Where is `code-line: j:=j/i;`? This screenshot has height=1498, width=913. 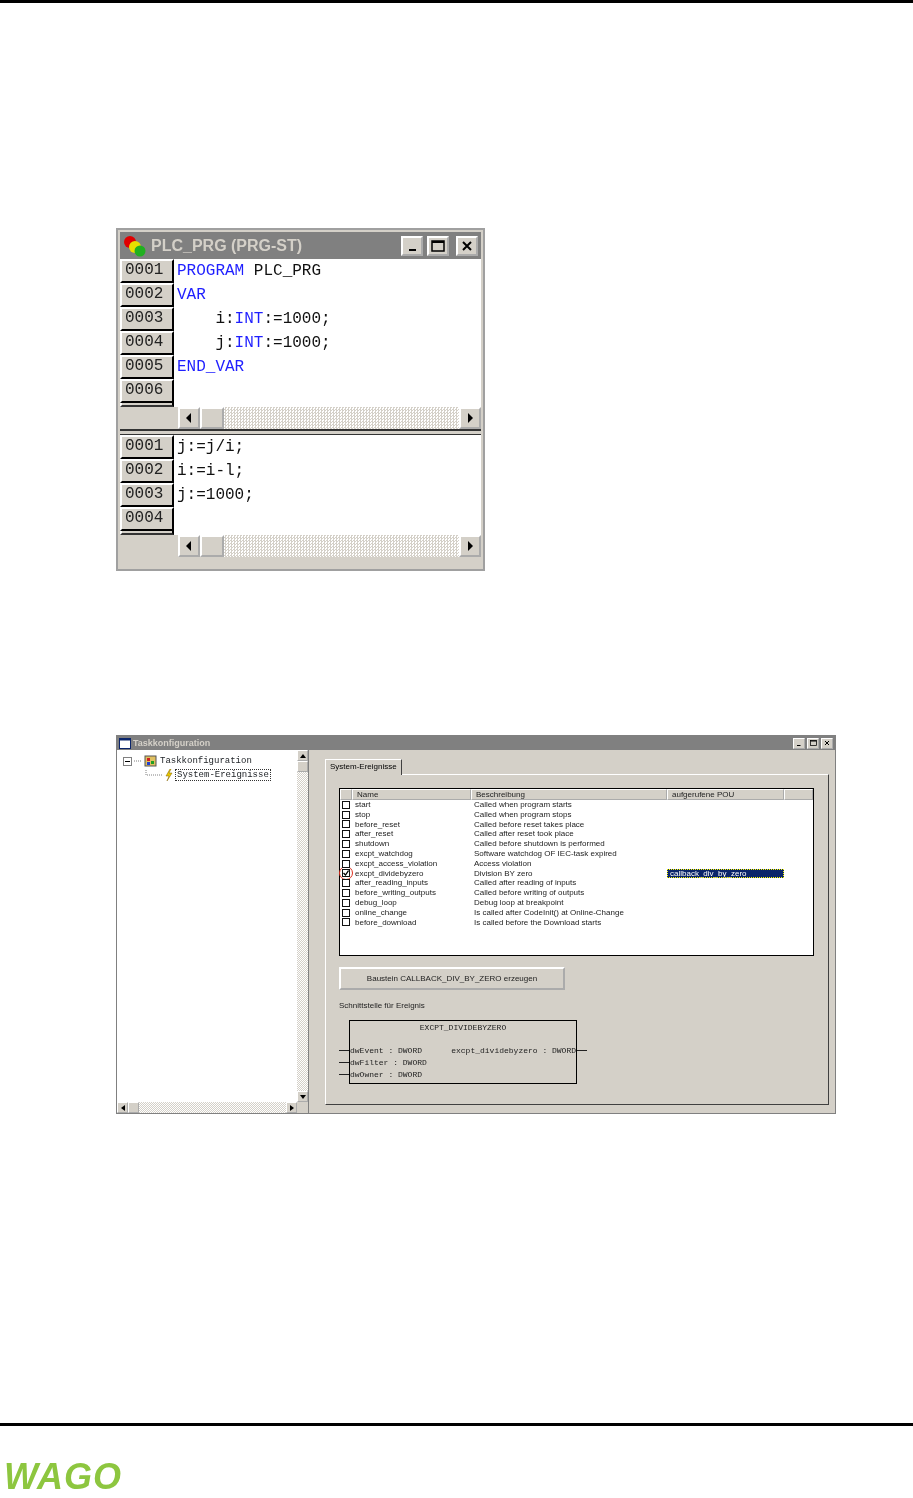
code-line: j:=j/i; is located at coordinates (210, 447).